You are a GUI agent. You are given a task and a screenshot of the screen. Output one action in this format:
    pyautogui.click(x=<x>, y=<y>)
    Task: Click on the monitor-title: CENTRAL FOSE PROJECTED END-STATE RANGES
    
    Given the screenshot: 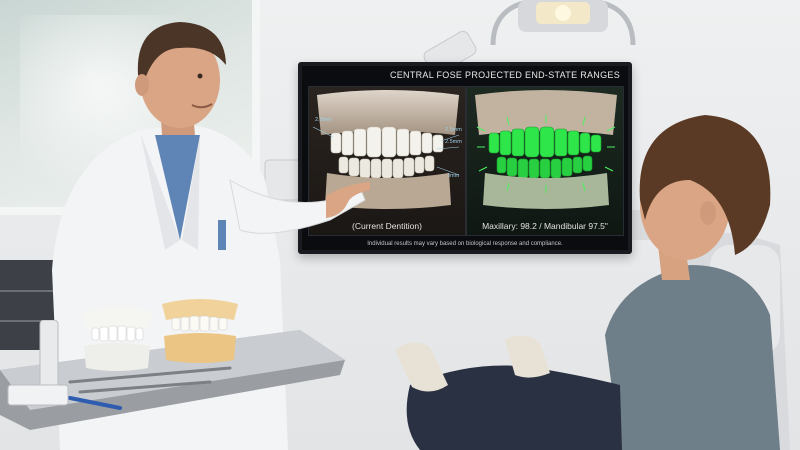 What is the action you would take?
    pyautogui.click(x=504, y=75)
    